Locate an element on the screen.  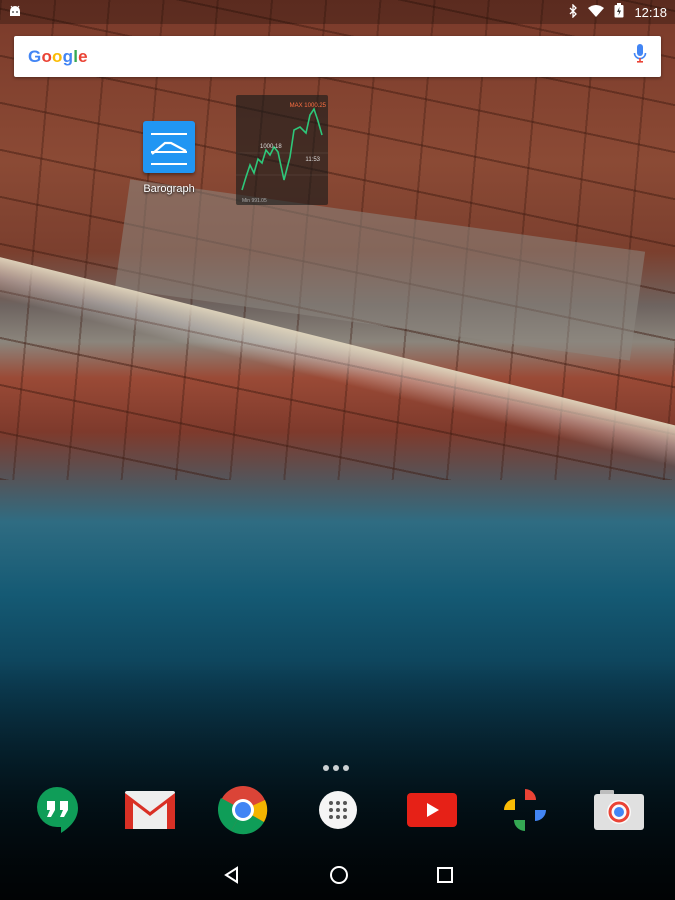
pressure-line is located at coordinates (282, 149).